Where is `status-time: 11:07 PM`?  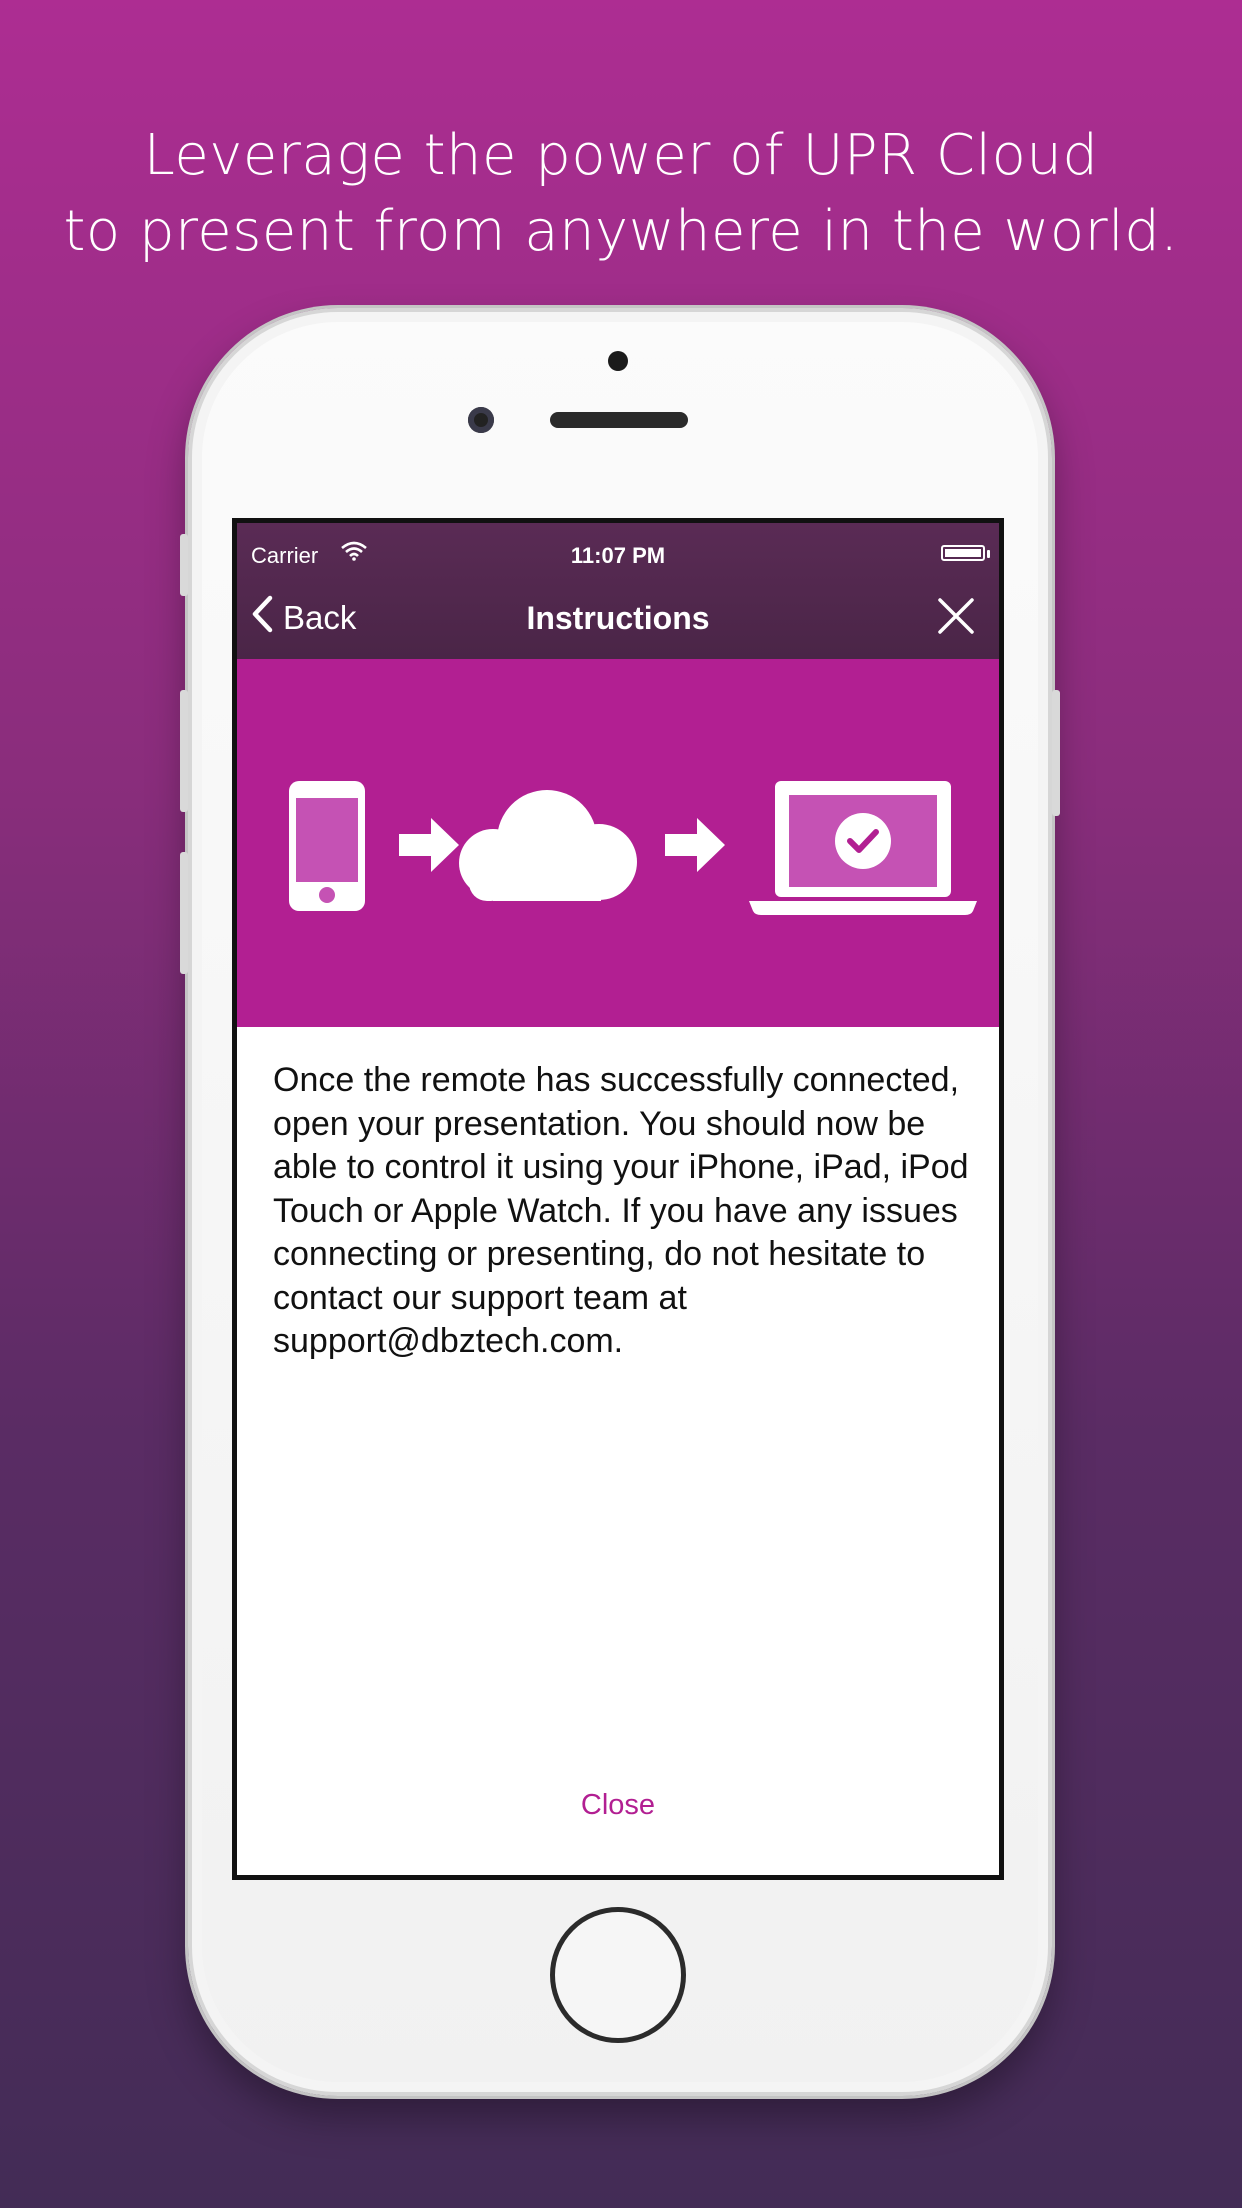
status-time: 11:07 PM is located at coordinates (618, 555).